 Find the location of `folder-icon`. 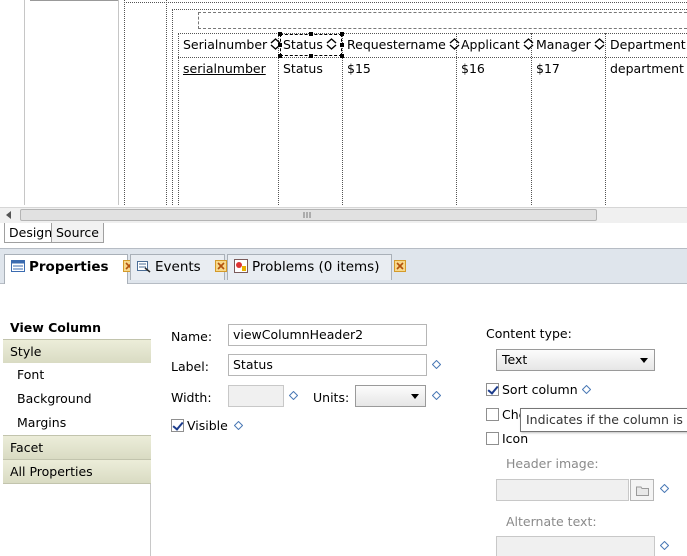

folder-icon is located at coordinates (642, 491).